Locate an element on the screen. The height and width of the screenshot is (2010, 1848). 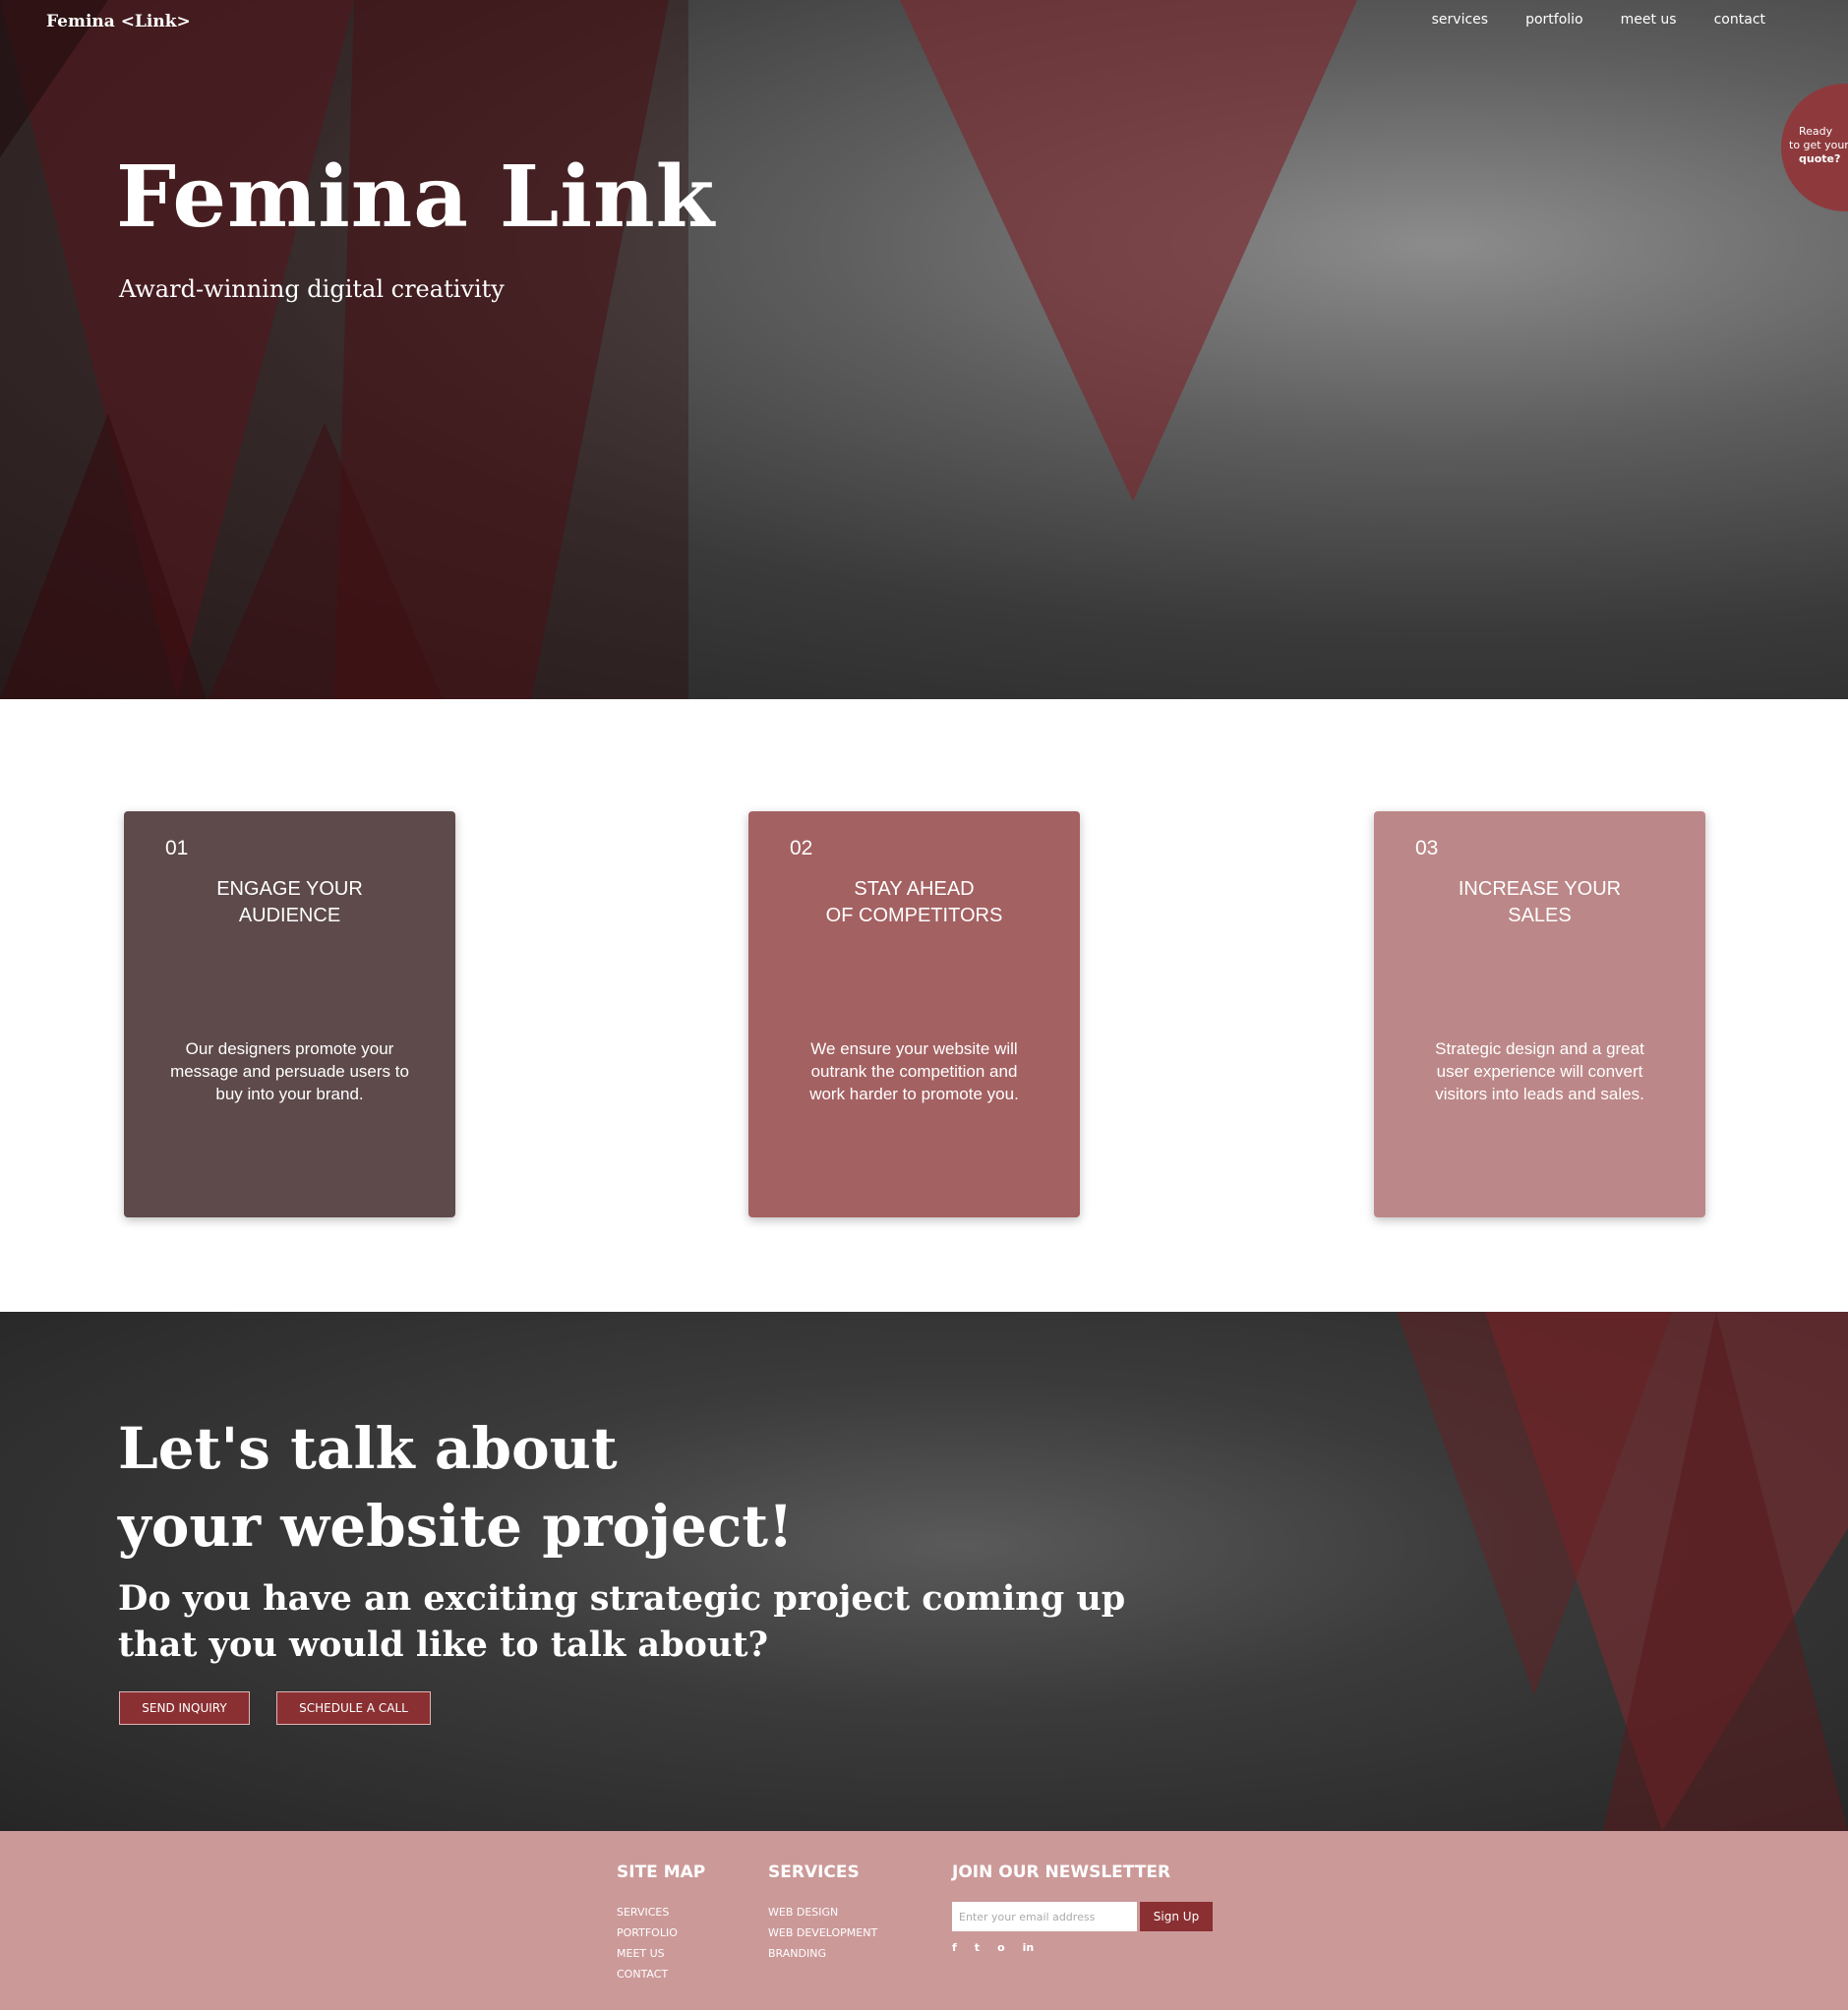
footer-newsletter: JOIN OUR NEWSLETTER Sign Up f t o in is located at coordinates (1082, 1908).